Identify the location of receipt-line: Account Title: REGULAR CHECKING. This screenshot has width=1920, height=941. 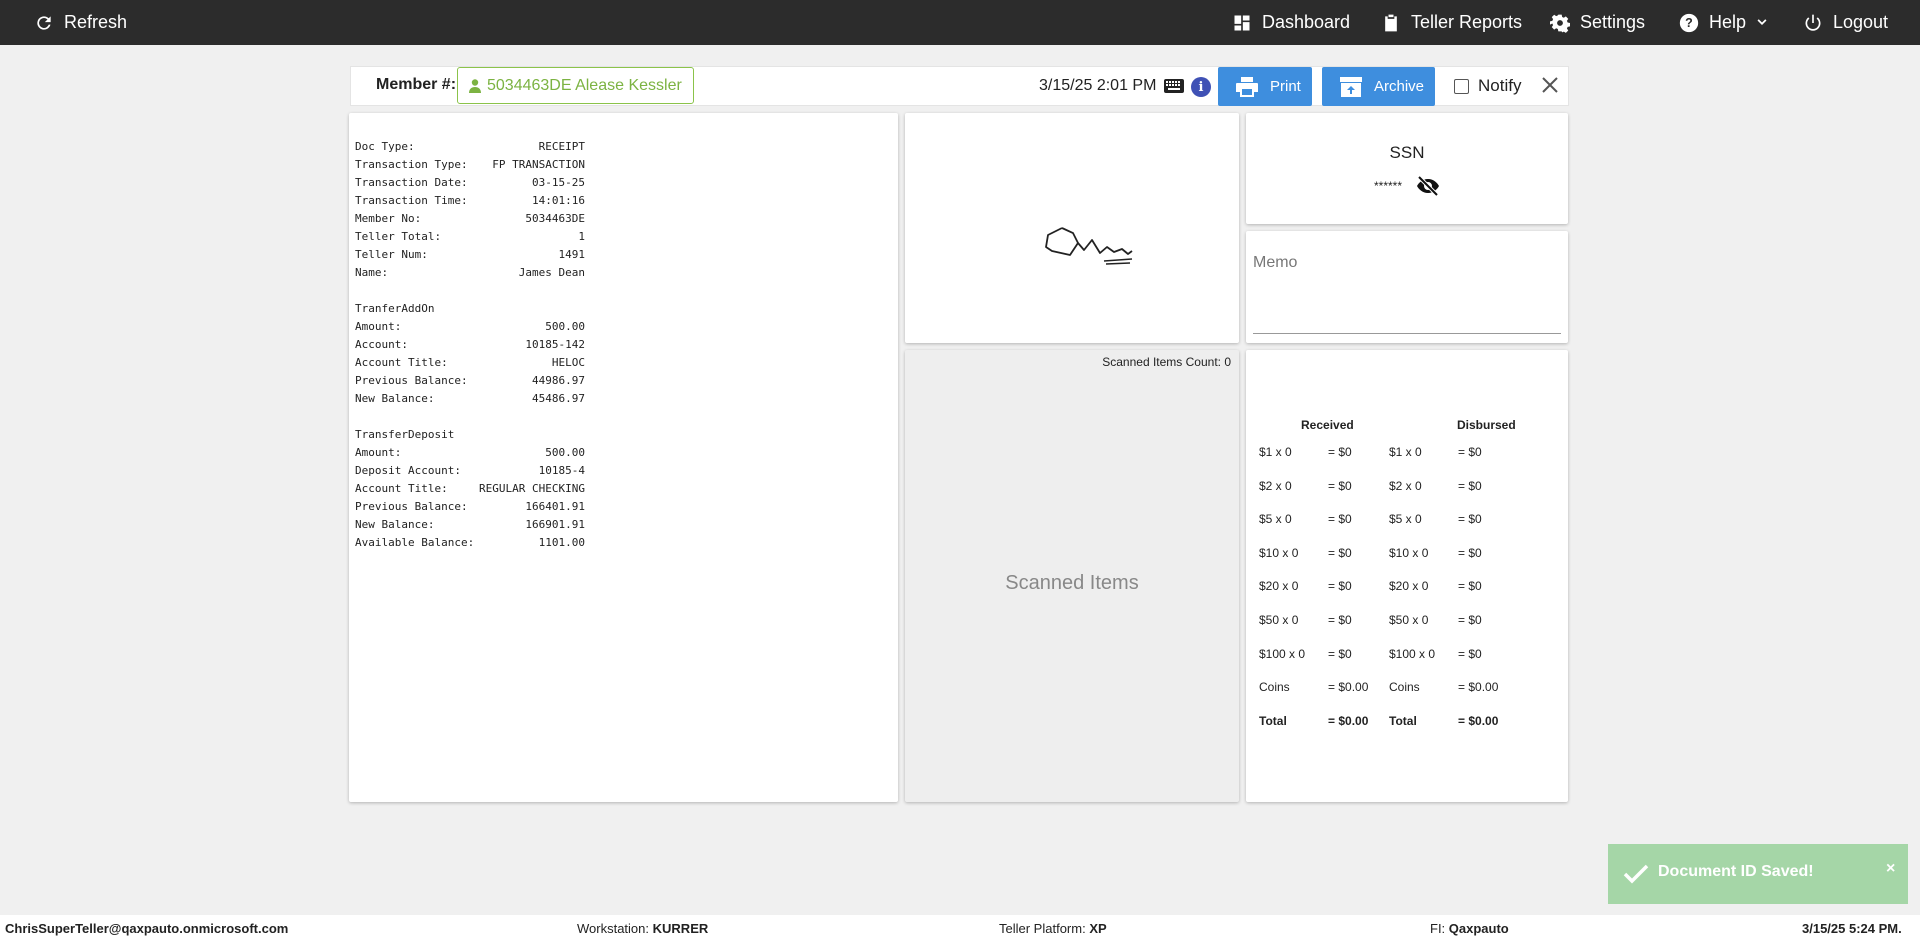
(470, 489).